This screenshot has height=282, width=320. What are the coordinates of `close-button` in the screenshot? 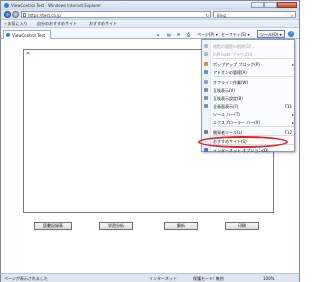 It's located at (287, 5).